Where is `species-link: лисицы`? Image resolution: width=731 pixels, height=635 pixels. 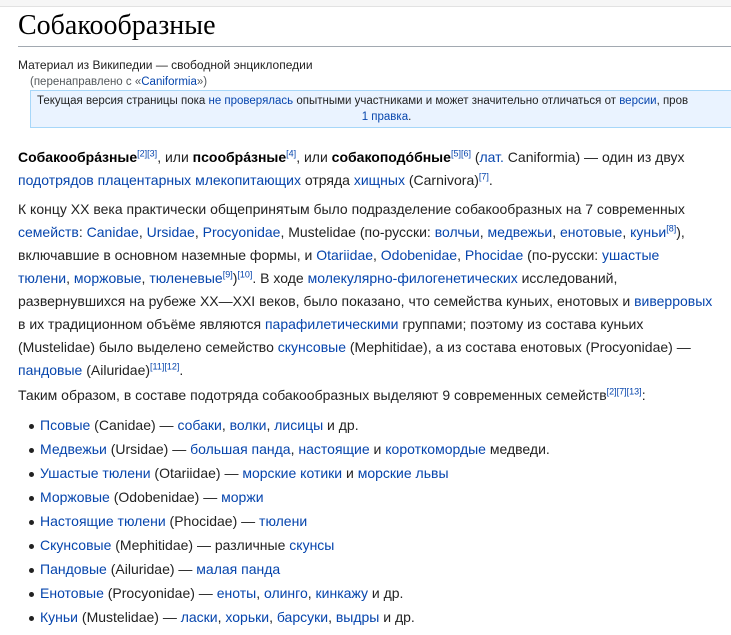 species-link: лисицы is located at coordinates (298, 425).